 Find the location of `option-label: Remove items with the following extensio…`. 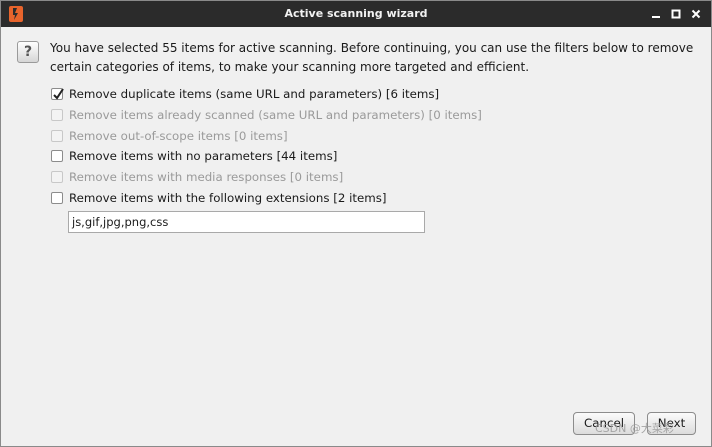

option-label: Remove items with the following extensio… is located at coordinates (228, 197).